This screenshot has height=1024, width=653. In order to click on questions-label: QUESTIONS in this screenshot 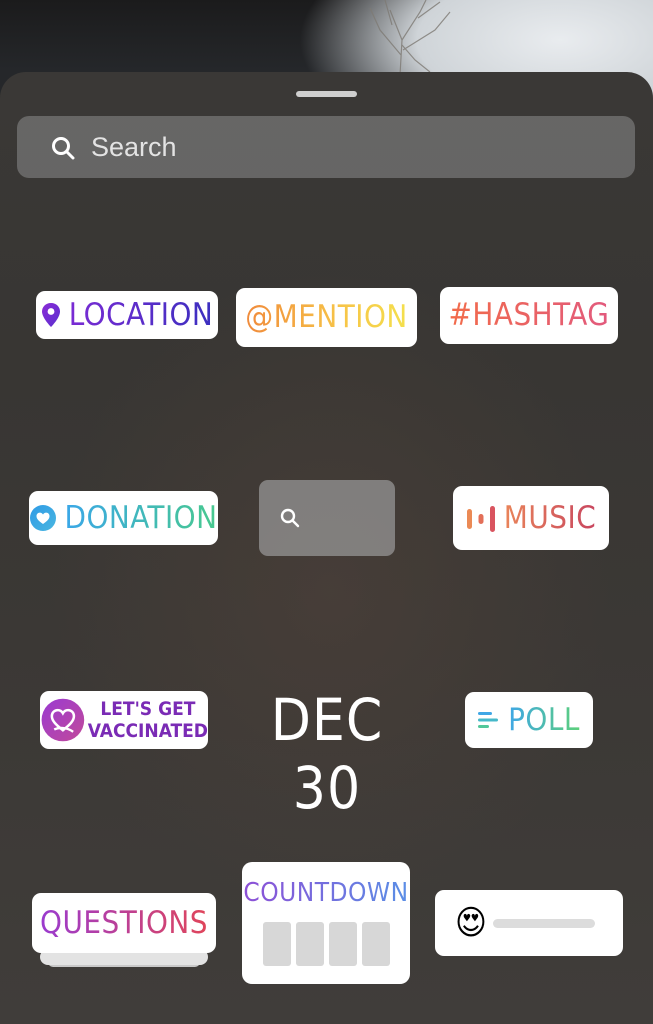, I will do `click(124, 922)`.